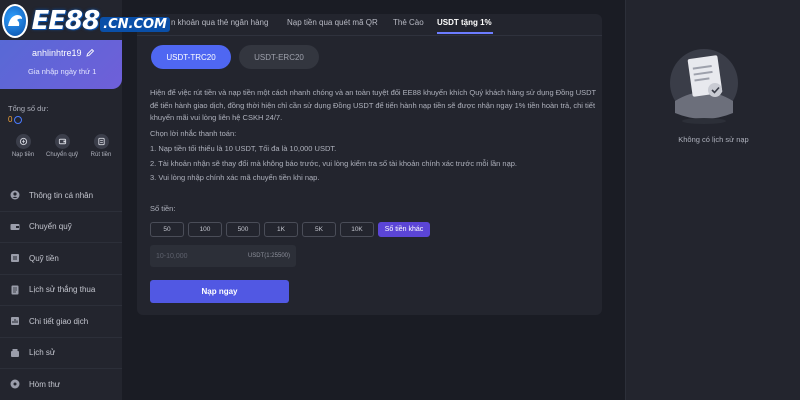 Image resolution: width=800 pixels, height=400 pixels. What do you see at coordinates (62, 155) in the screenshot?
I see `quick-action-label: Chuyển quỹ` at bounding box center [62, 155].